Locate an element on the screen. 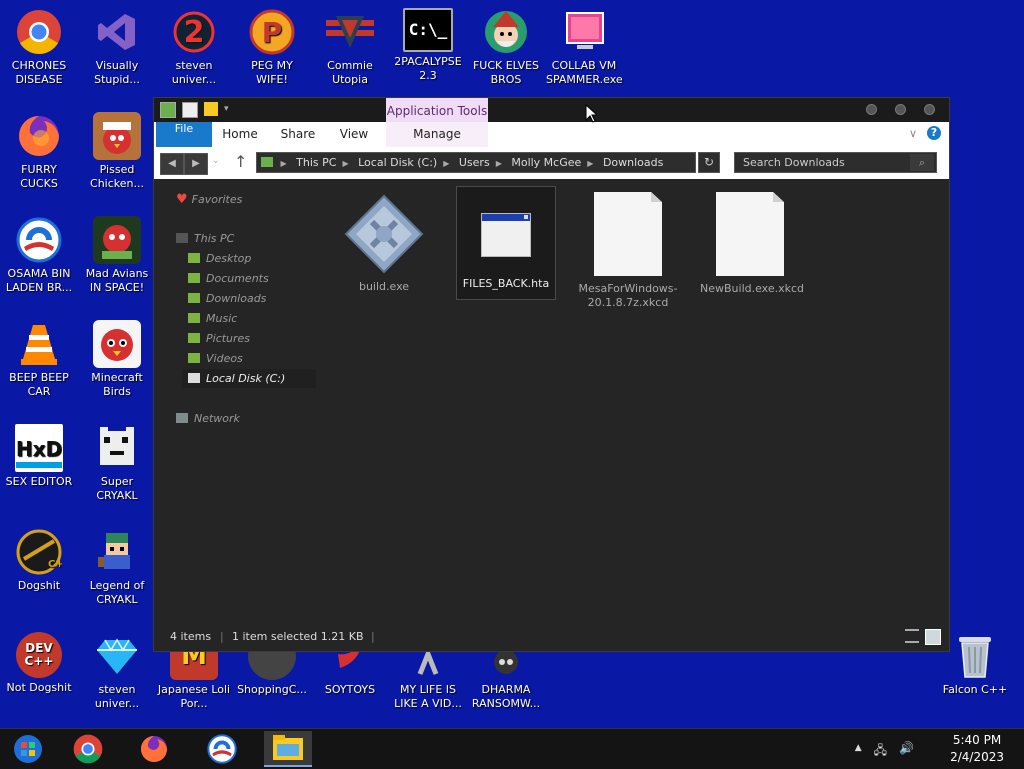 This screenshot has width=1024, height=769. svg-text: 2 is located at coordinates (194, 32).